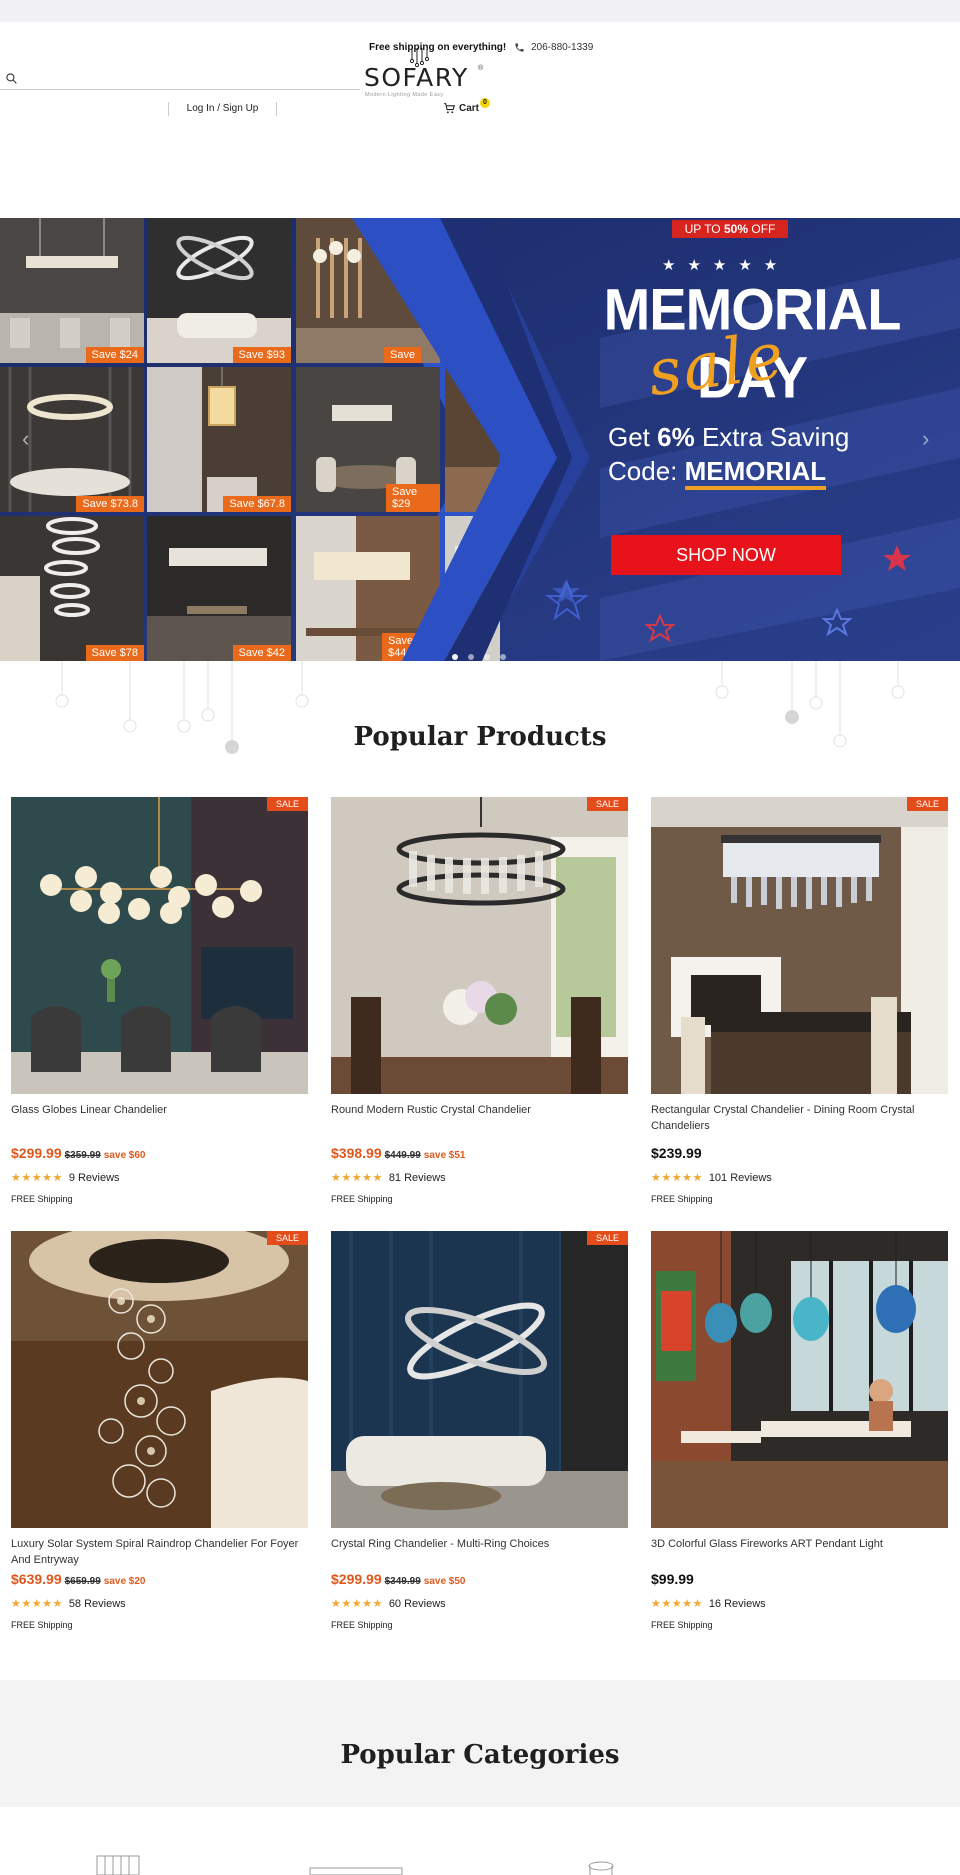  Describe the element at coordinates (159, 1118) in the screenshot. I see `product-name: Glass Globes Linear Chandelier` at that location.